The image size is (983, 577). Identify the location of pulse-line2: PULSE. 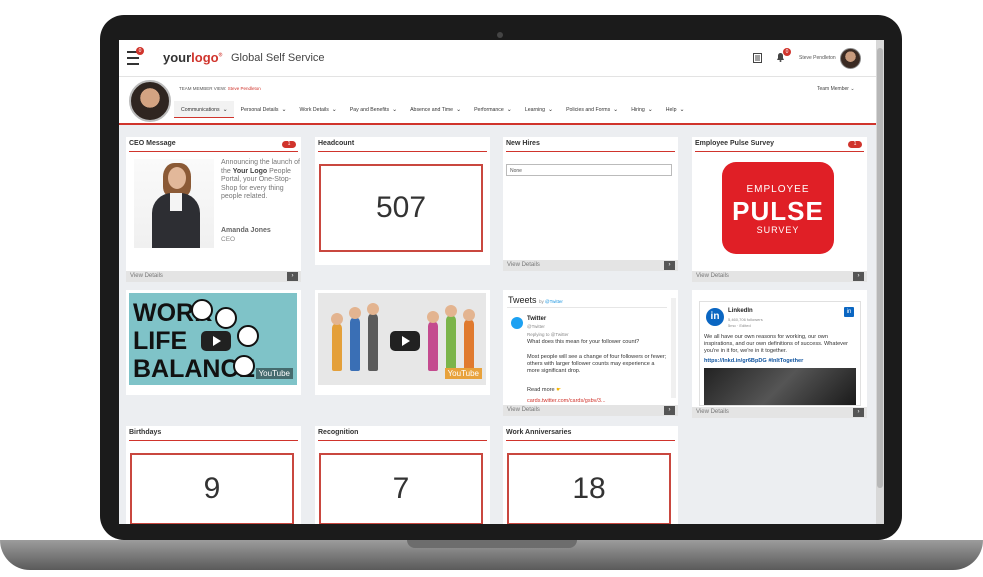
(778, 211).